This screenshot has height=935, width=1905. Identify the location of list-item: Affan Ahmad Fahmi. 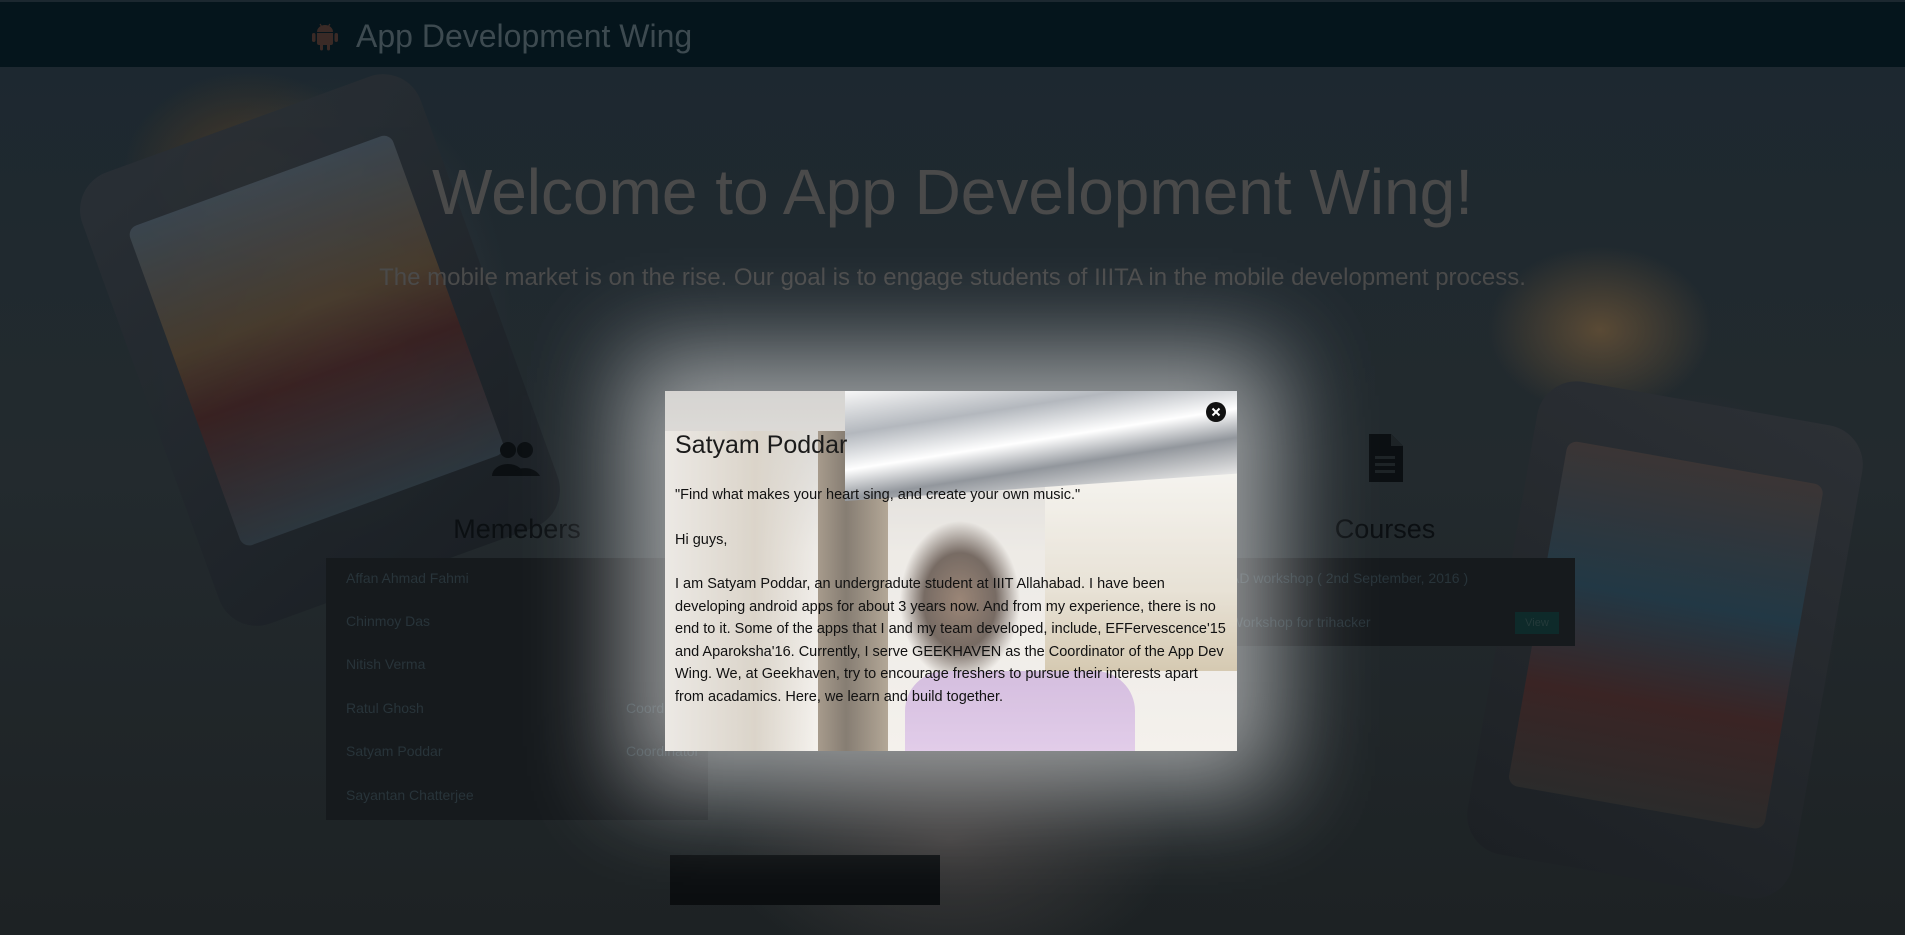
(517, 580).